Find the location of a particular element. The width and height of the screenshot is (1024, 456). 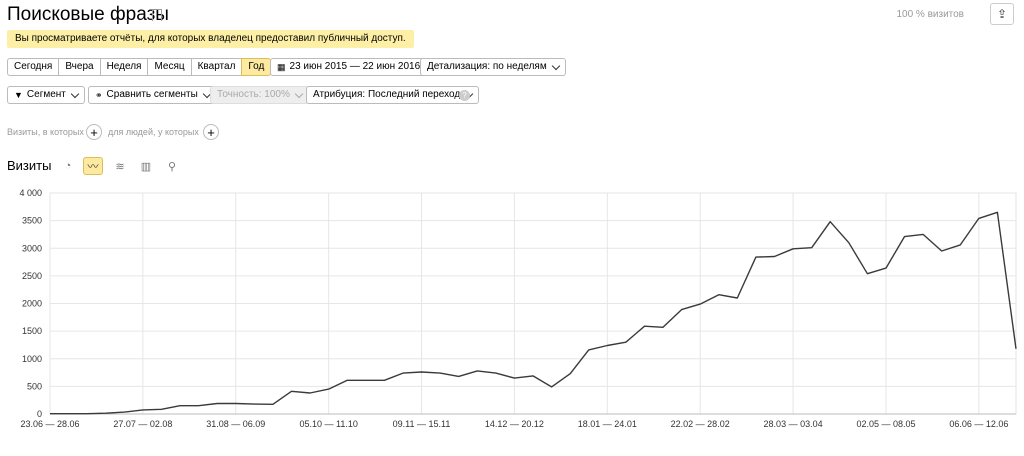

compare-label: Сравнить сегменты is located at coordinates (152, 94).